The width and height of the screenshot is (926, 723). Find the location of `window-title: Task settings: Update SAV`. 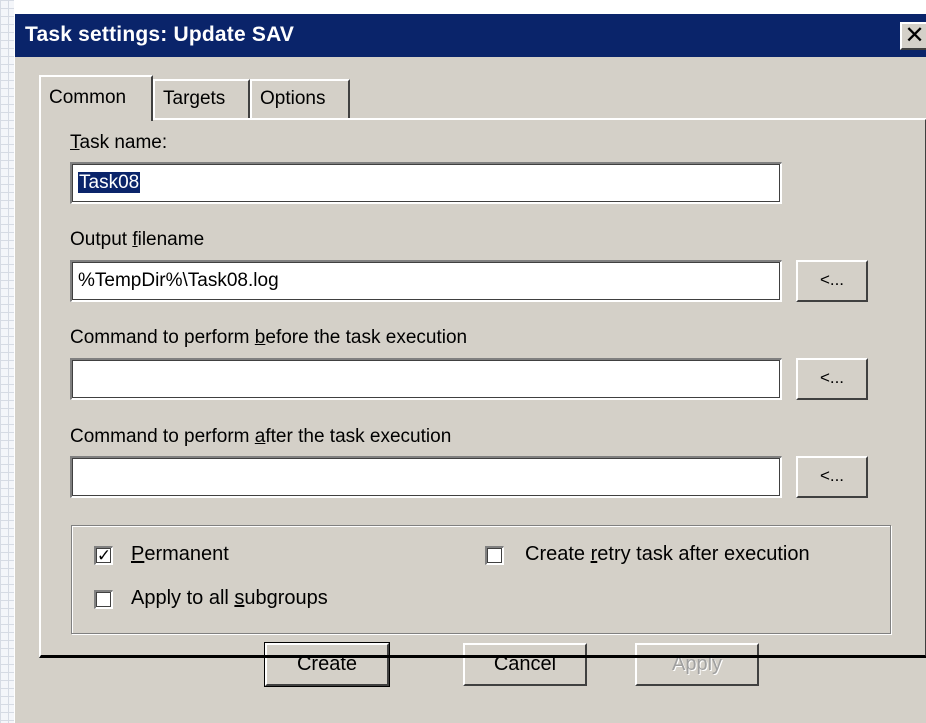

window-title: Task settings: Update SAV is located at coordinates (160, 34).